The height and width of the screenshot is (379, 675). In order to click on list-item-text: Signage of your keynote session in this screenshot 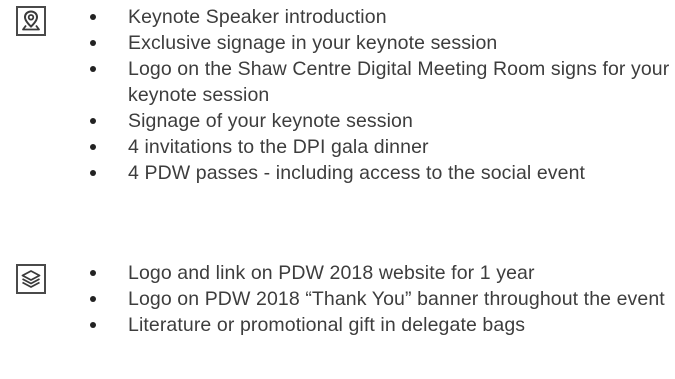, I will do `click(270, 121)`.